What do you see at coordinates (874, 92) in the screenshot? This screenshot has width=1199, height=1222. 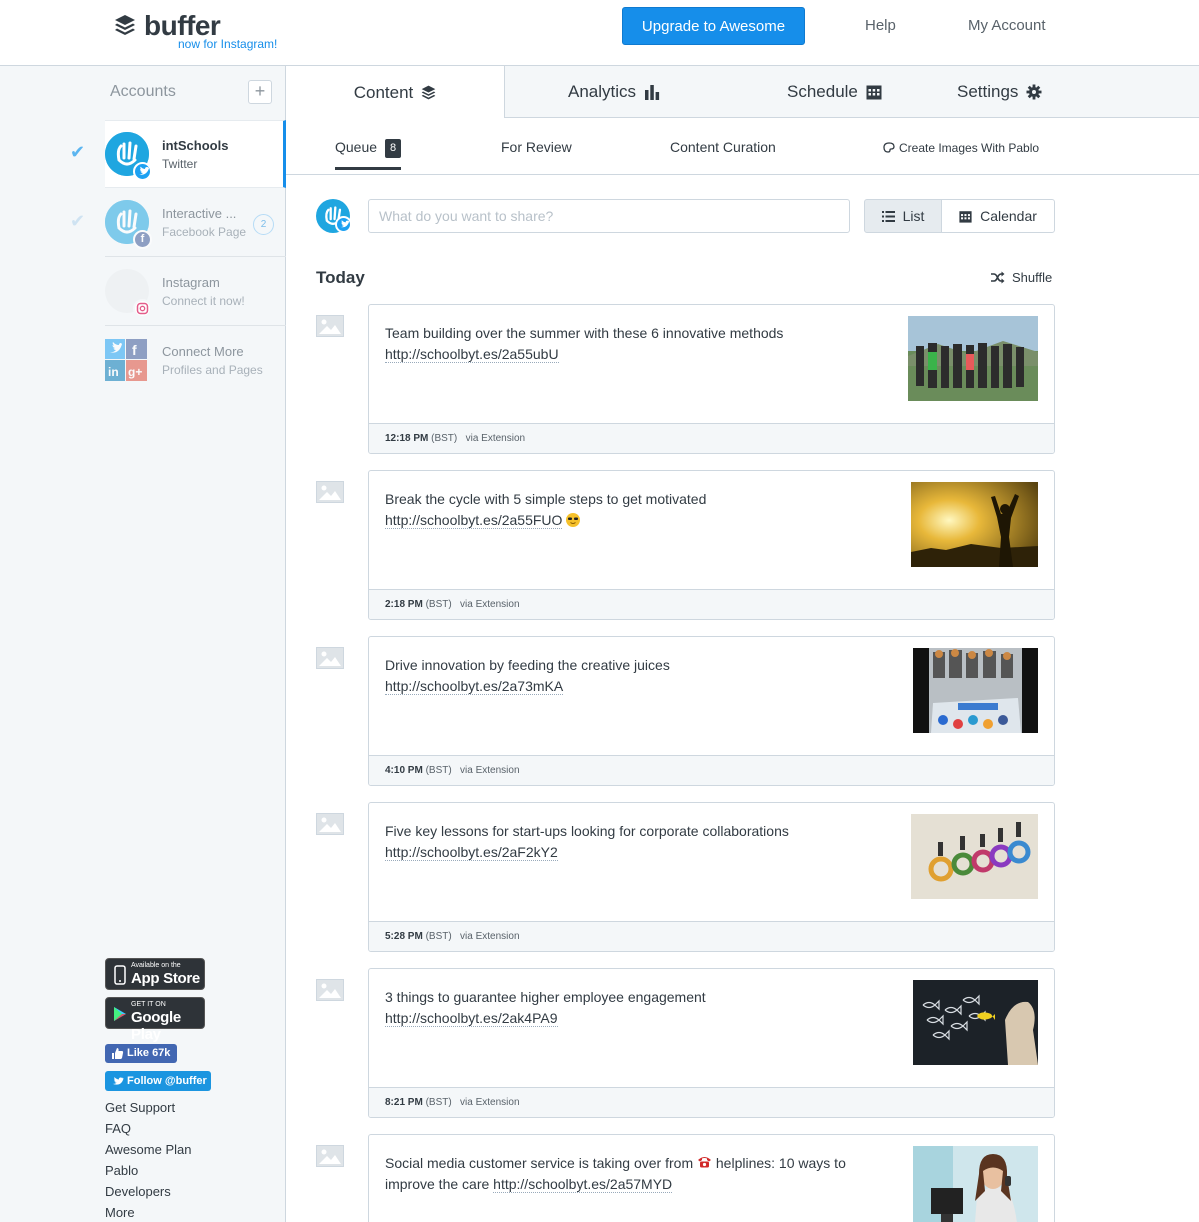 I see `calendar-icon` at bounding box center [874, 92].